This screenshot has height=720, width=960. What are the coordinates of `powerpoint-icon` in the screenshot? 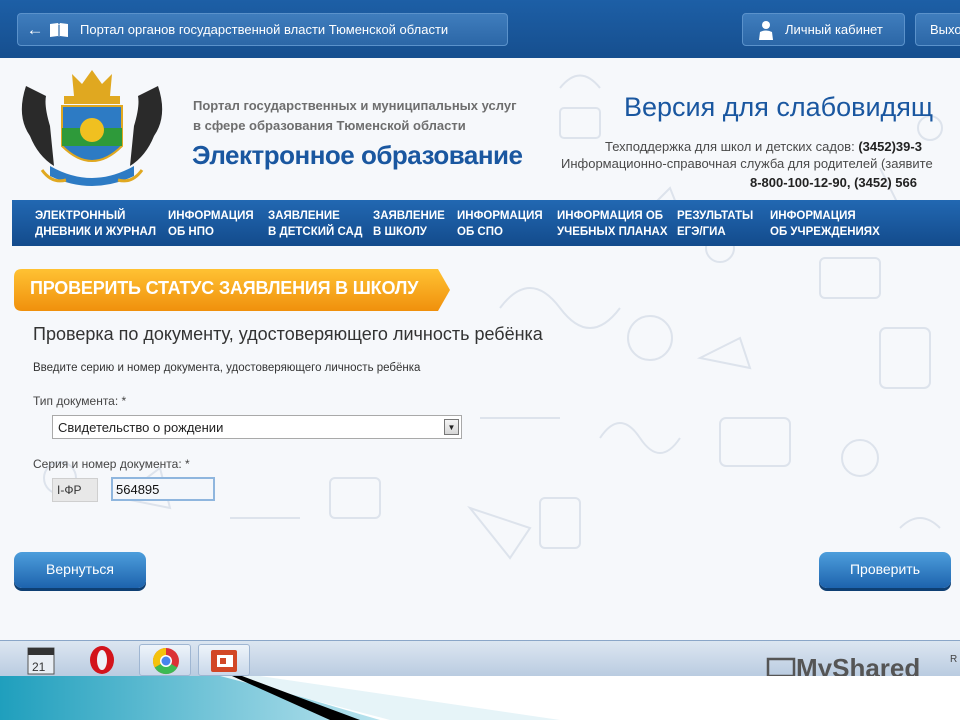 It's located at (224, 660).